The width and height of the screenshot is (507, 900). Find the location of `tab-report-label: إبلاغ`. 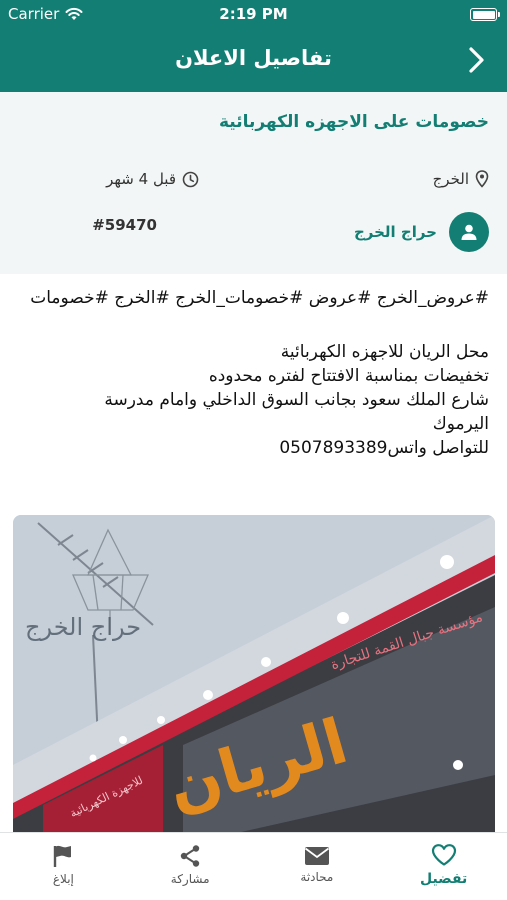

tab-report-label: إبلاغ is located at coordinates (63, 878).